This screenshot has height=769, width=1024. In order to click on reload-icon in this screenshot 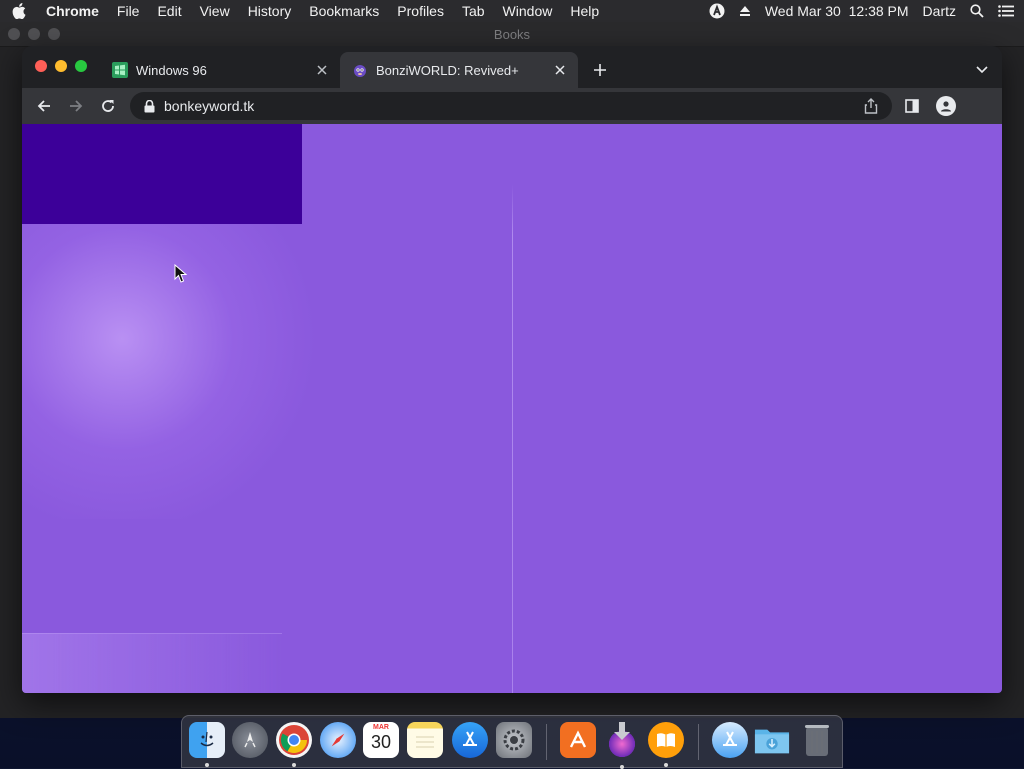, I will do `click(108, 106)`.